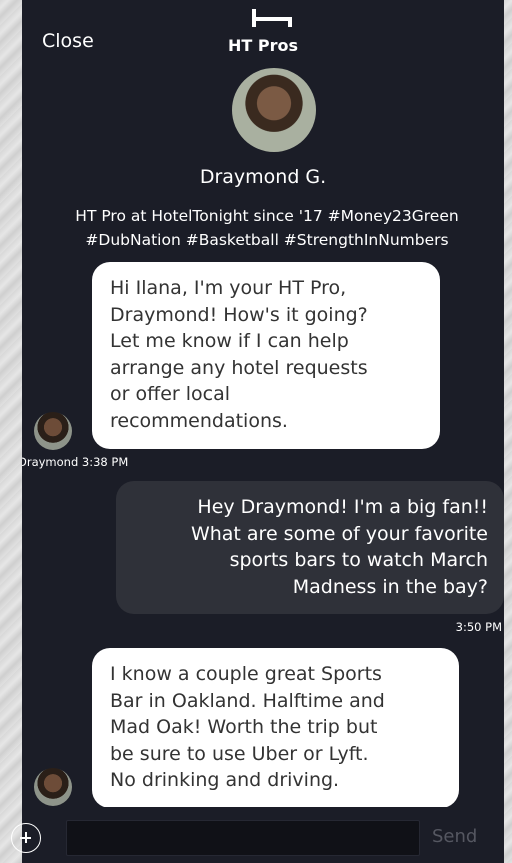 This screenshot has width=512, height=863. What do you see at coordinates (272, 18) in the screenshot?
I see `bed-icon` at bounding box center [272, 18].